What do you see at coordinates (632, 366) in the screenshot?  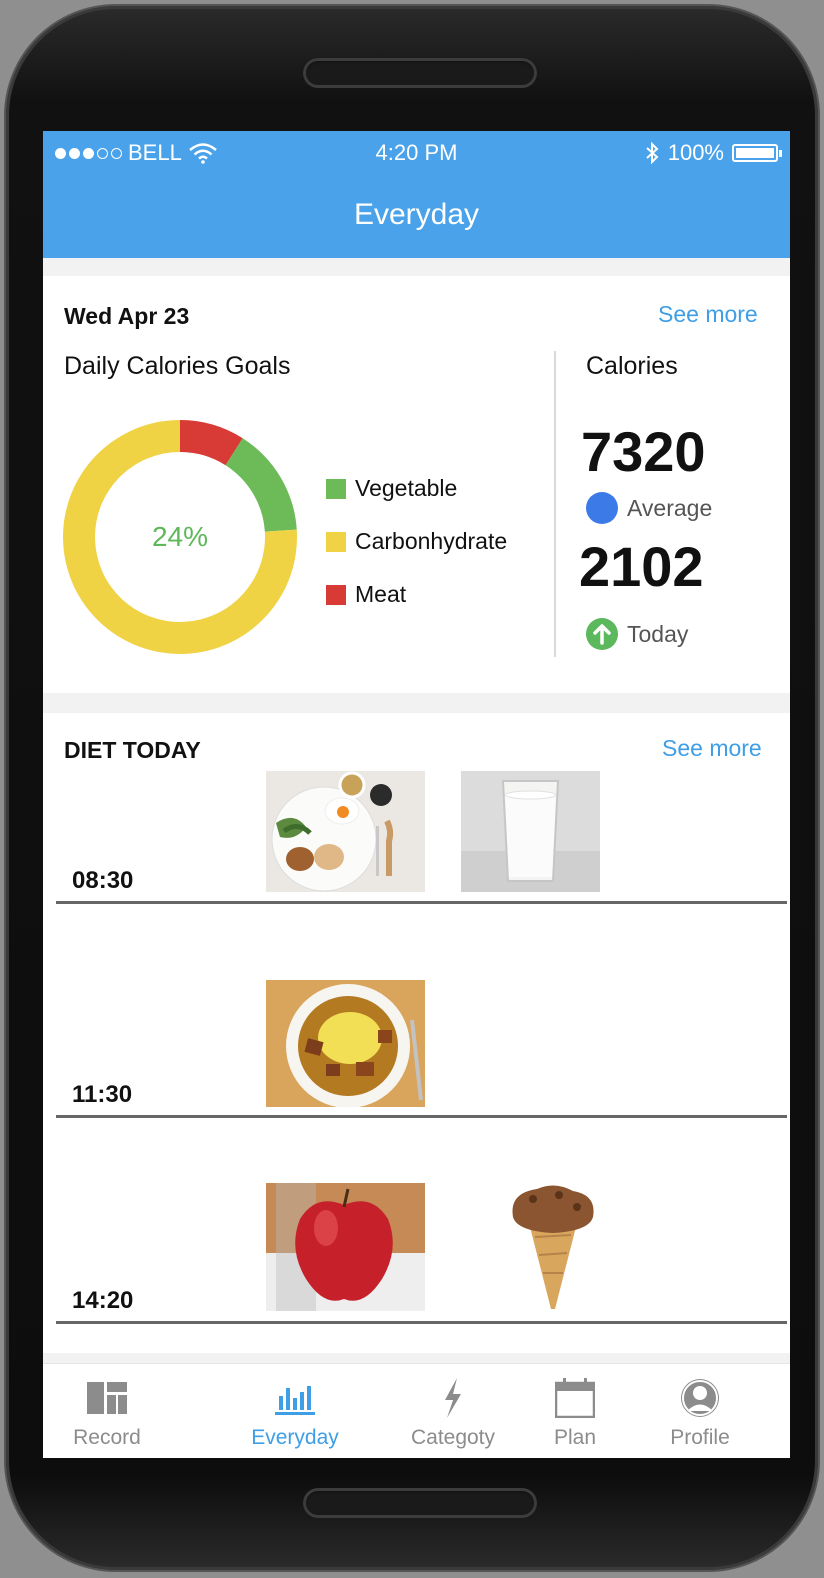 I see `calories-title: Calories` at bounding box center [632, 366].